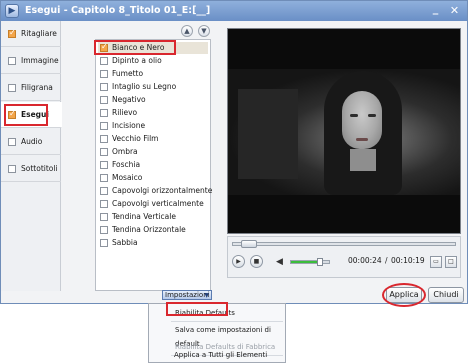  What do you see at coordinates (281, 262) in the screenshot?
I see `volume-icon: ◀` at bounding box center [281, 262].